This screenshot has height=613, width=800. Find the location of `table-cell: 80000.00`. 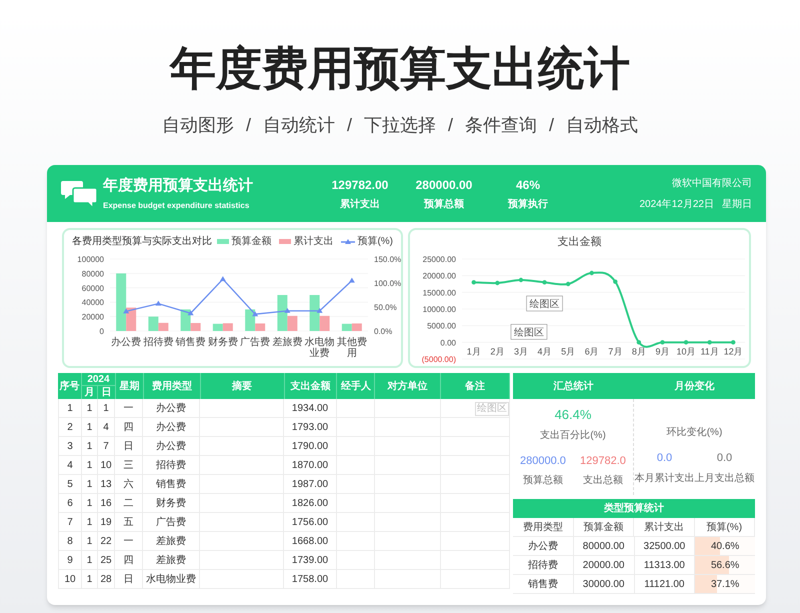

table-cell: 80000.00 is located at coordinates (604, 546).